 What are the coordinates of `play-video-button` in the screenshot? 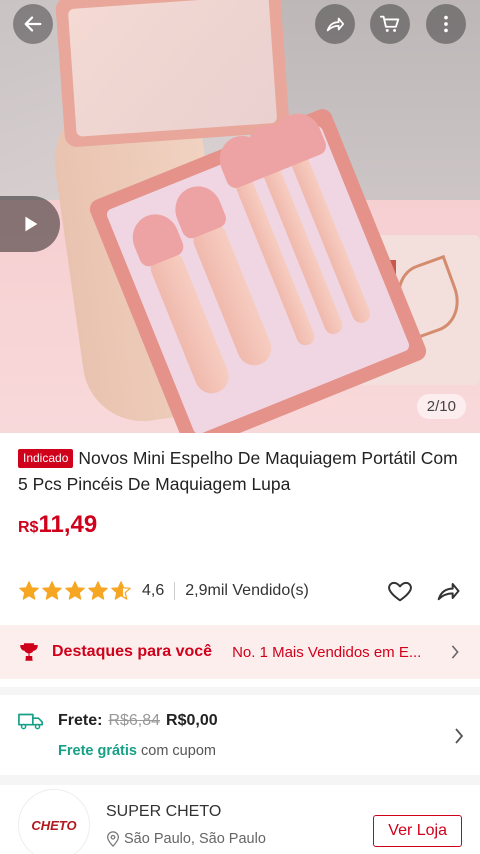 It's located at (30, 224).